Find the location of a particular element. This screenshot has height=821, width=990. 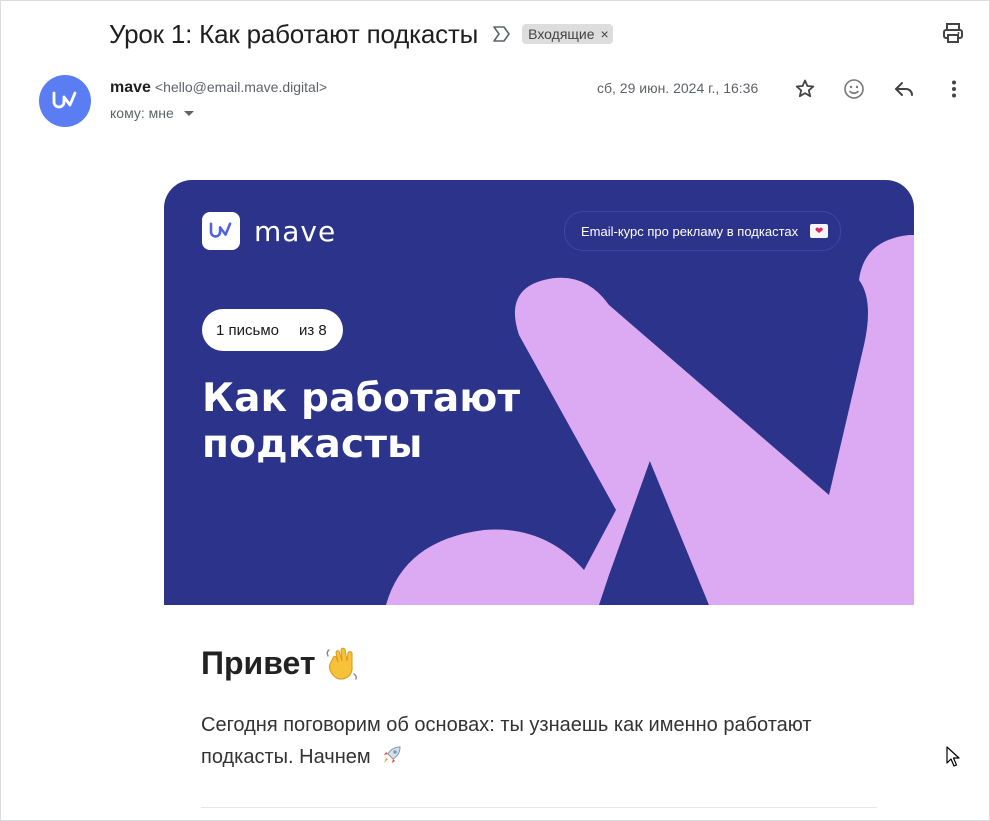

letter-total: из 8 is located at coordinates (312, 330).